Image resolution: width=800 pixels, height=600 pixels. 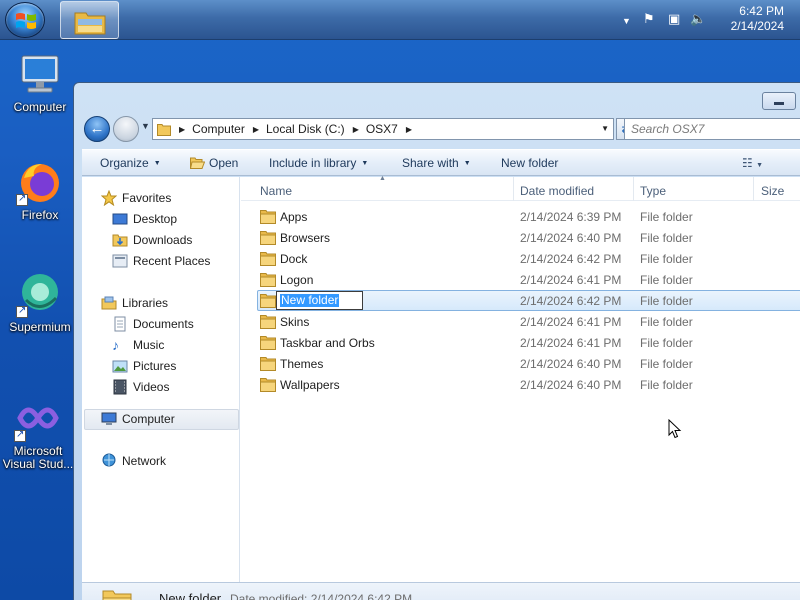 I want to click on organize-button: Organize ▼, so click(x=130, y=163).